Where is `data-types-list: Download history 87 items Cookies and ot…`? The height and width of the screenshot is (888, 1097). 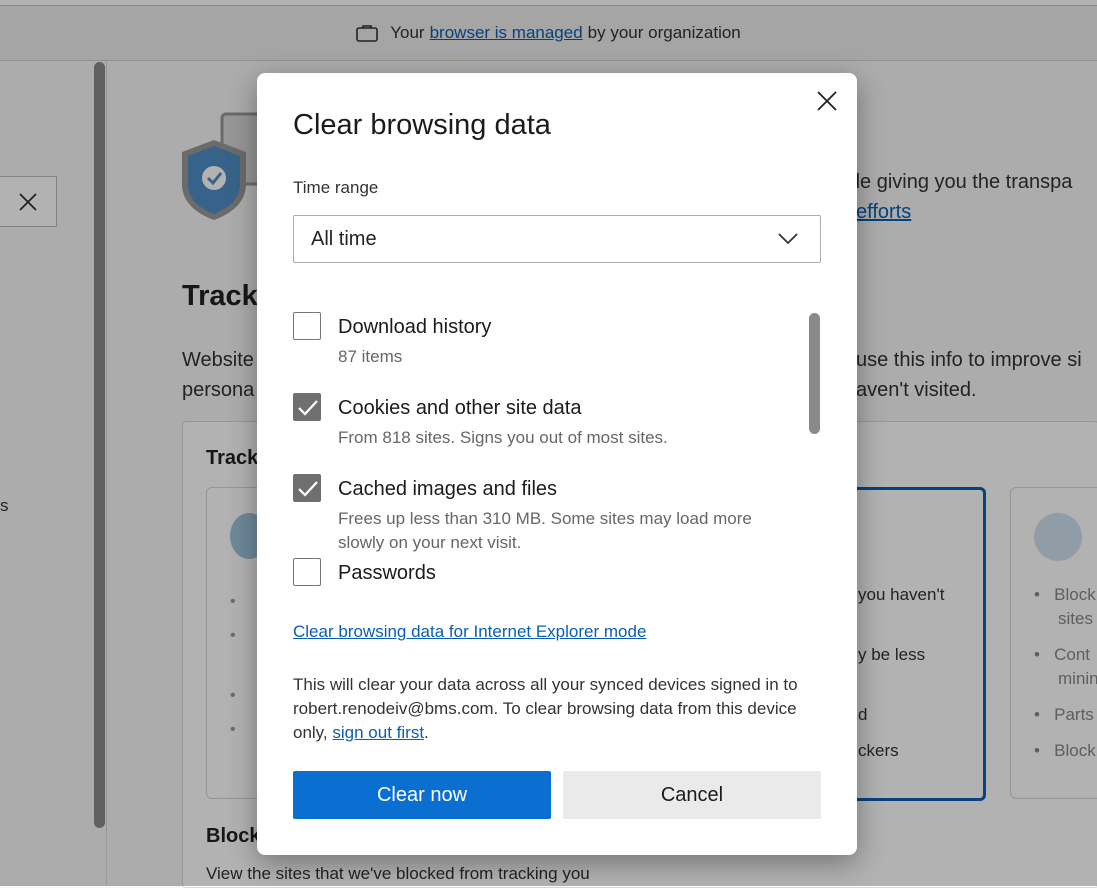
data-types-list: Download history 87 items Cookies and ot… is located at coordinates (543, 452).